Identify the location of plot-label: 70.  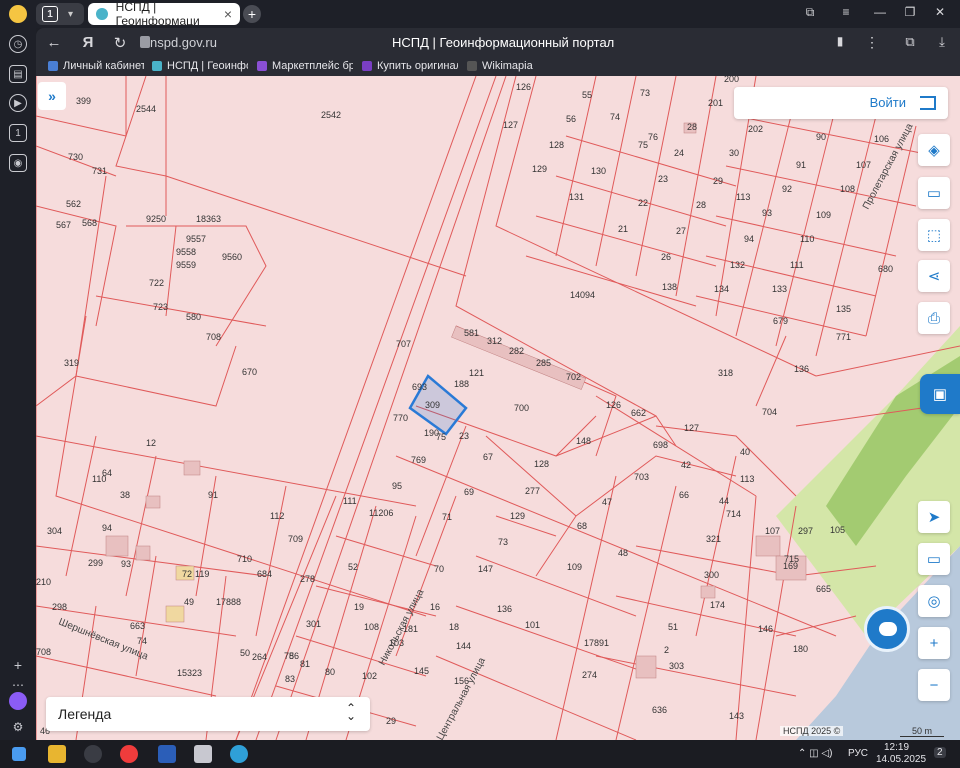
(439, 569).